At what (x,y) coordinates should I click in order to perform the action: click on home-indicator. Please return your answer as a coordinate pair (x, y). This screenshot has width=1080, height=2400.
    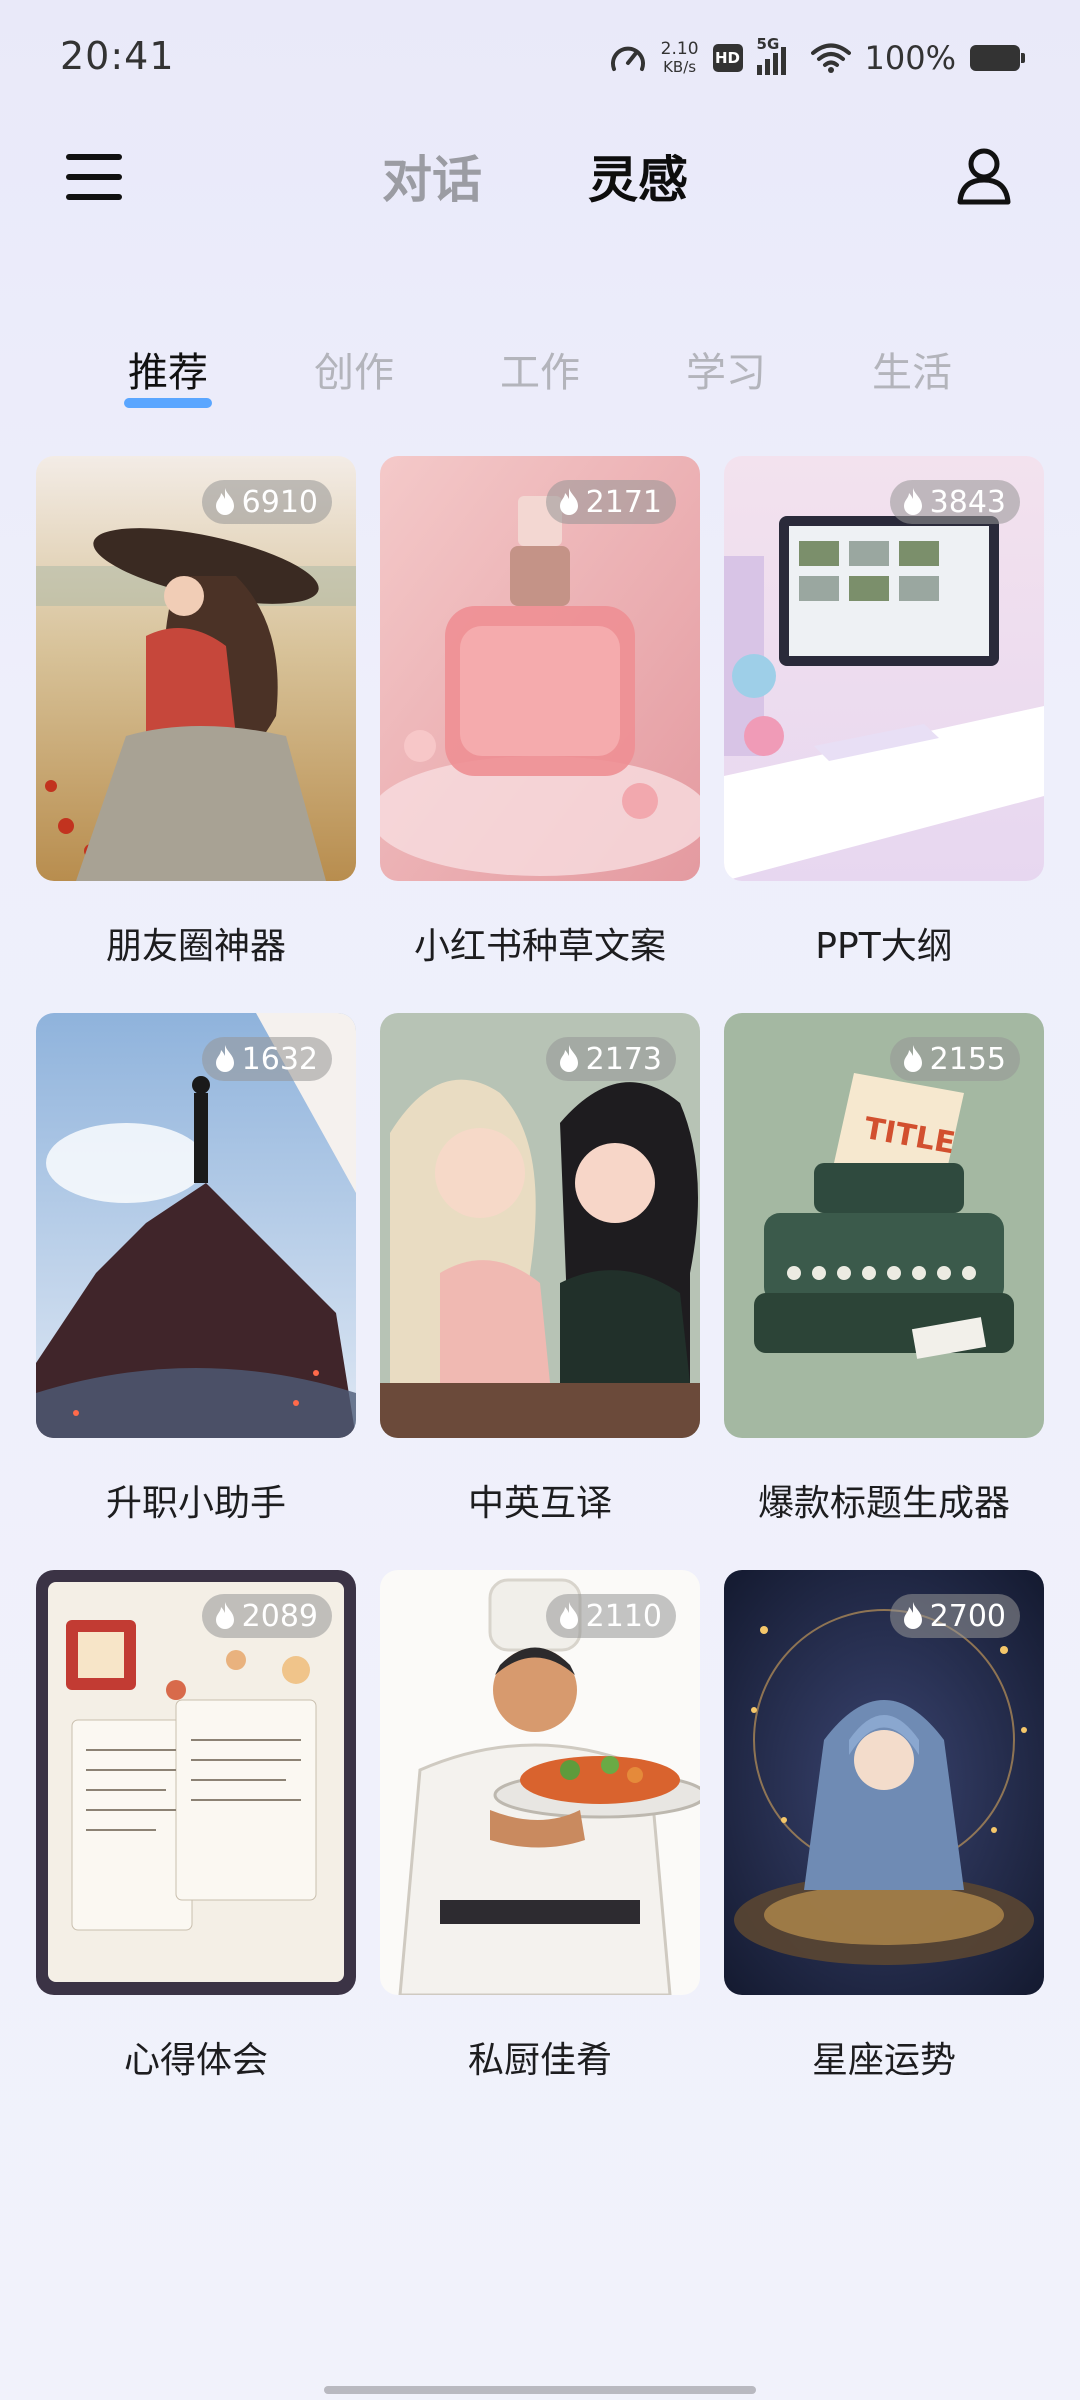
    Looking at the image, I should click on (540, 2390).